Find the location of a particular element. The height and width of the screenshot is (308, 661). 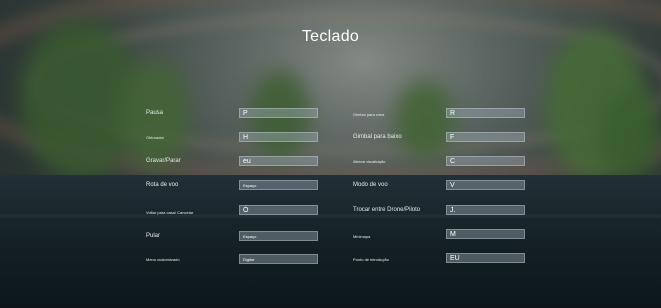

key-gimbal-para-cima: R is located at coordinates (485, 113).